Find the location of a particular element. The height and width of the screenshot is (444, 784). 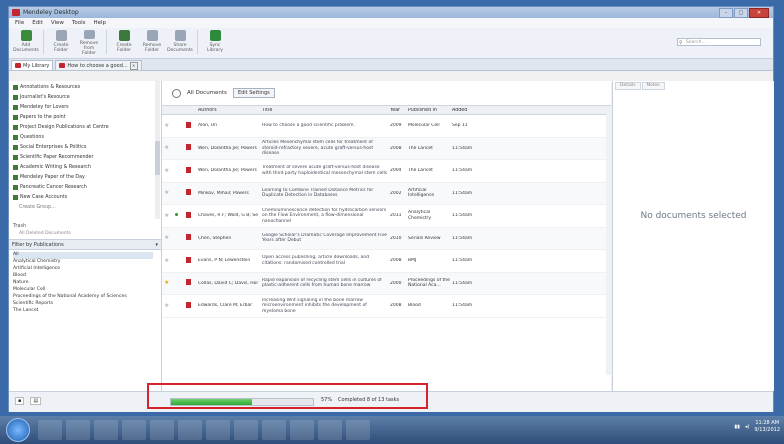

details-tabs: Details Notes is located at coordinates (693, 85).